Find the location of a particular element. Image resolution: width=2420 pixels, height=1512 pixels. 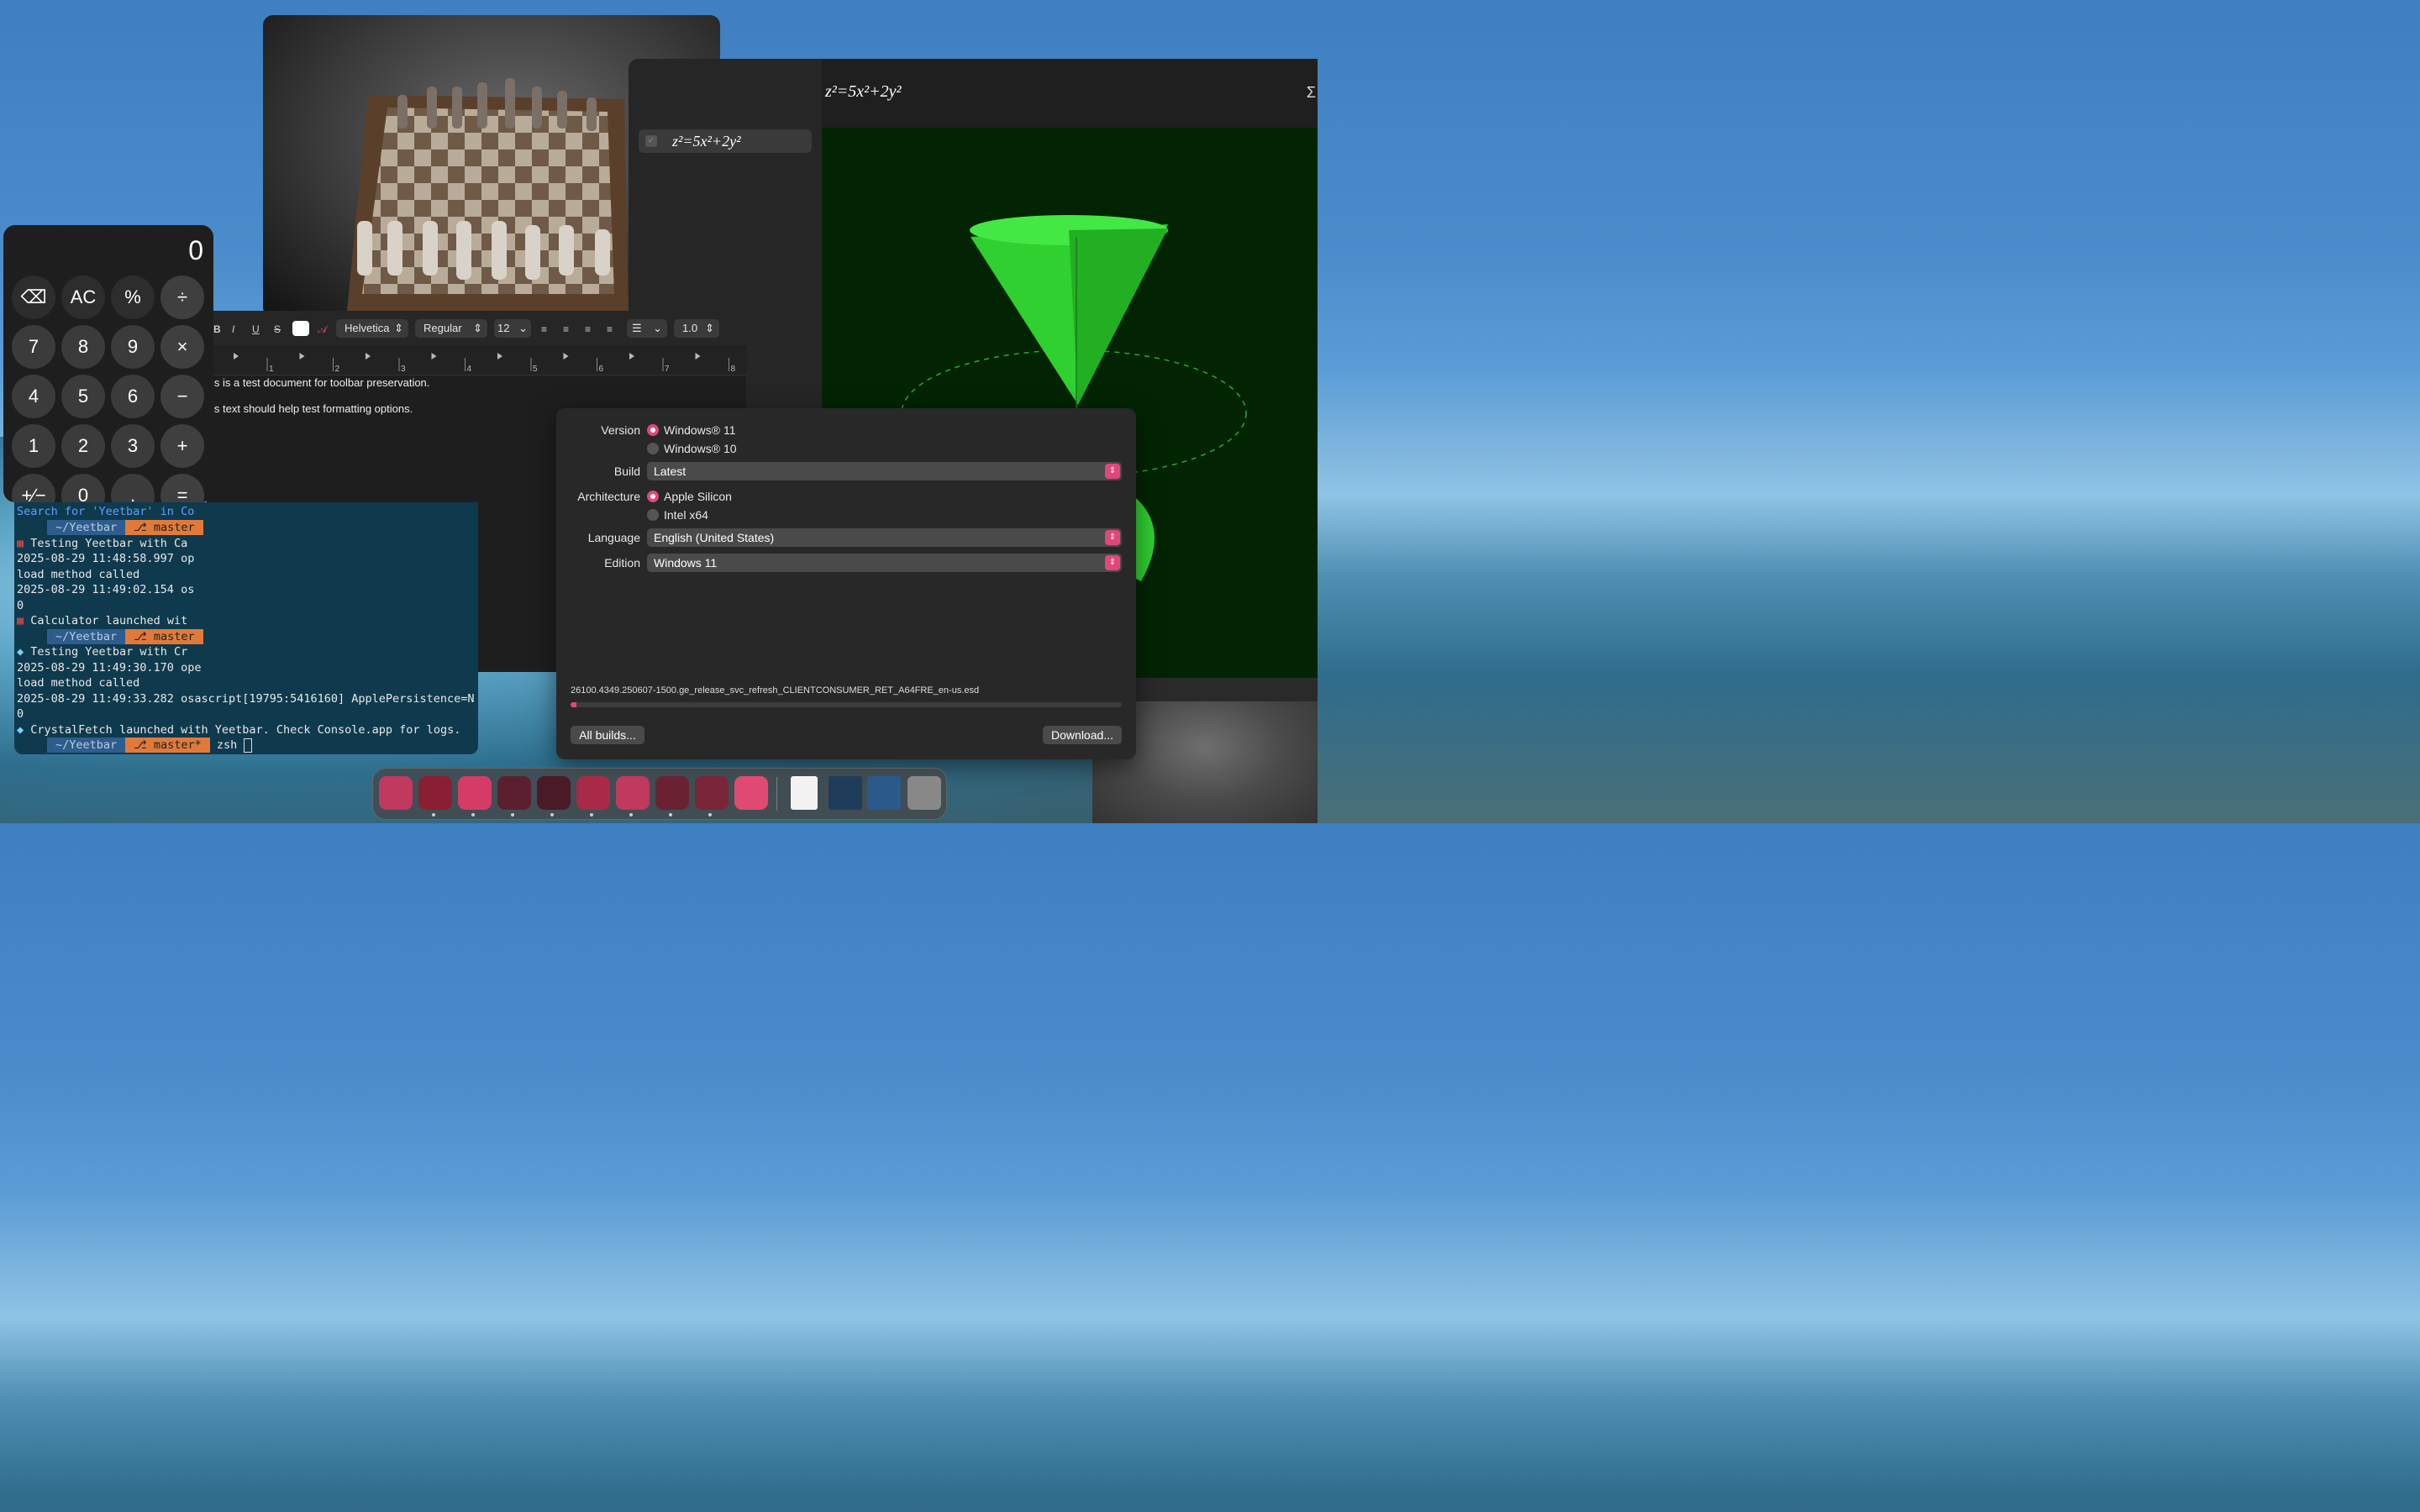

screenshot-icon is located at coordinates (845, 793).